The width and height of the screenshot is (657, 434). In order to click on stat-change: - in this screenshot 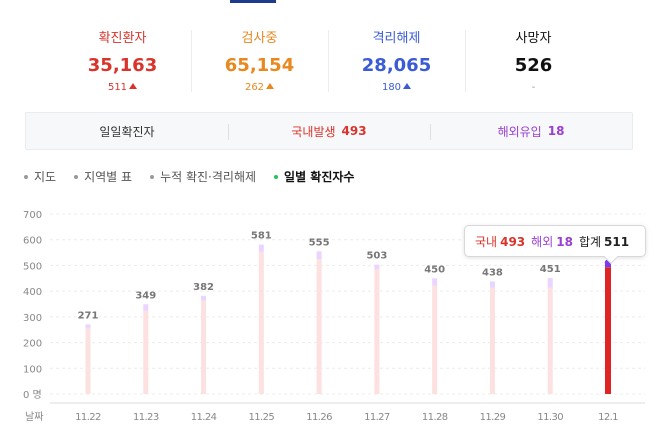, I will do `click(533, 88)`.